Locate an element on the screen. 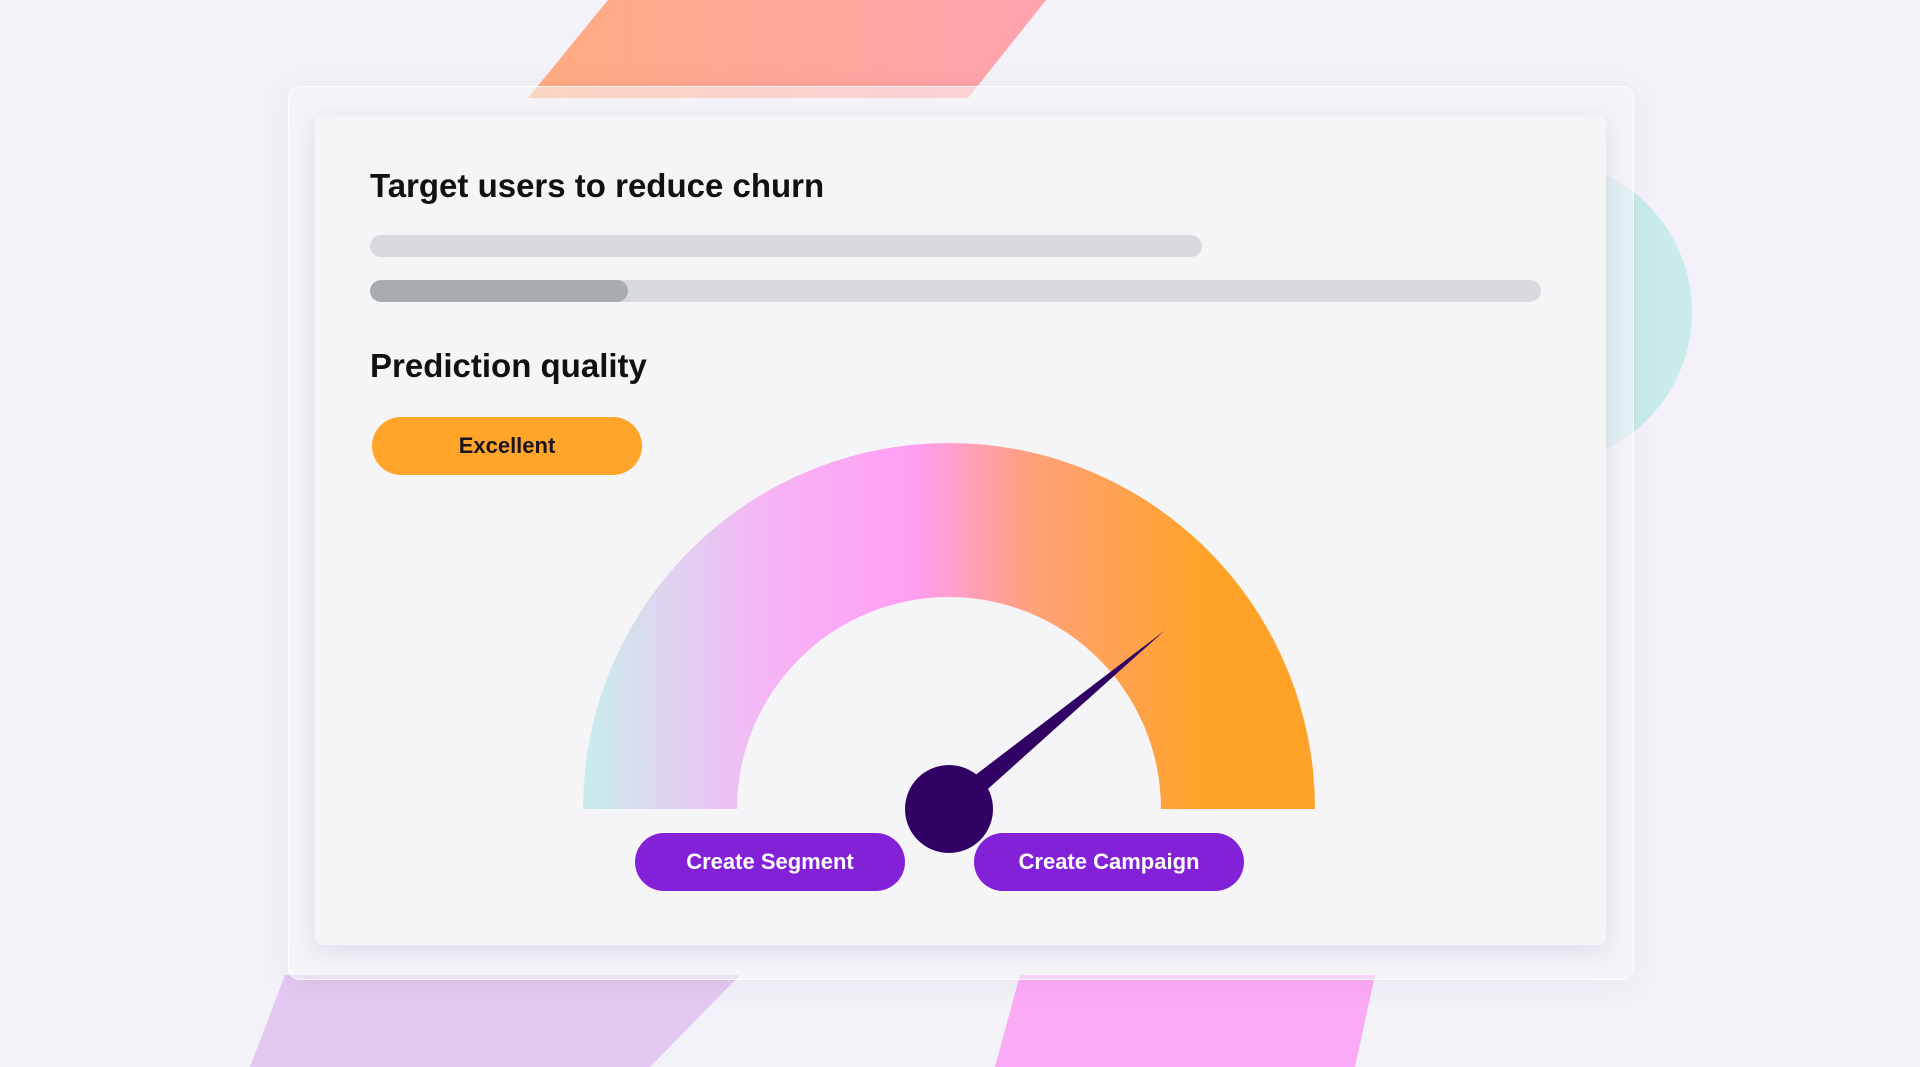  bg-band-bottom-right is located at coordinates (1185, 1021).